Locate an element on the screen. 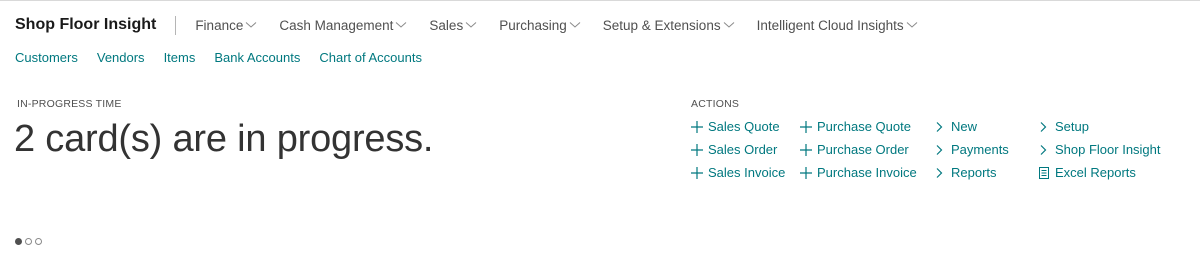 Image resolution: width=1200 pixels, height=268 pixels. action-label: Purchase Quote is located at coordinates (864, 126).